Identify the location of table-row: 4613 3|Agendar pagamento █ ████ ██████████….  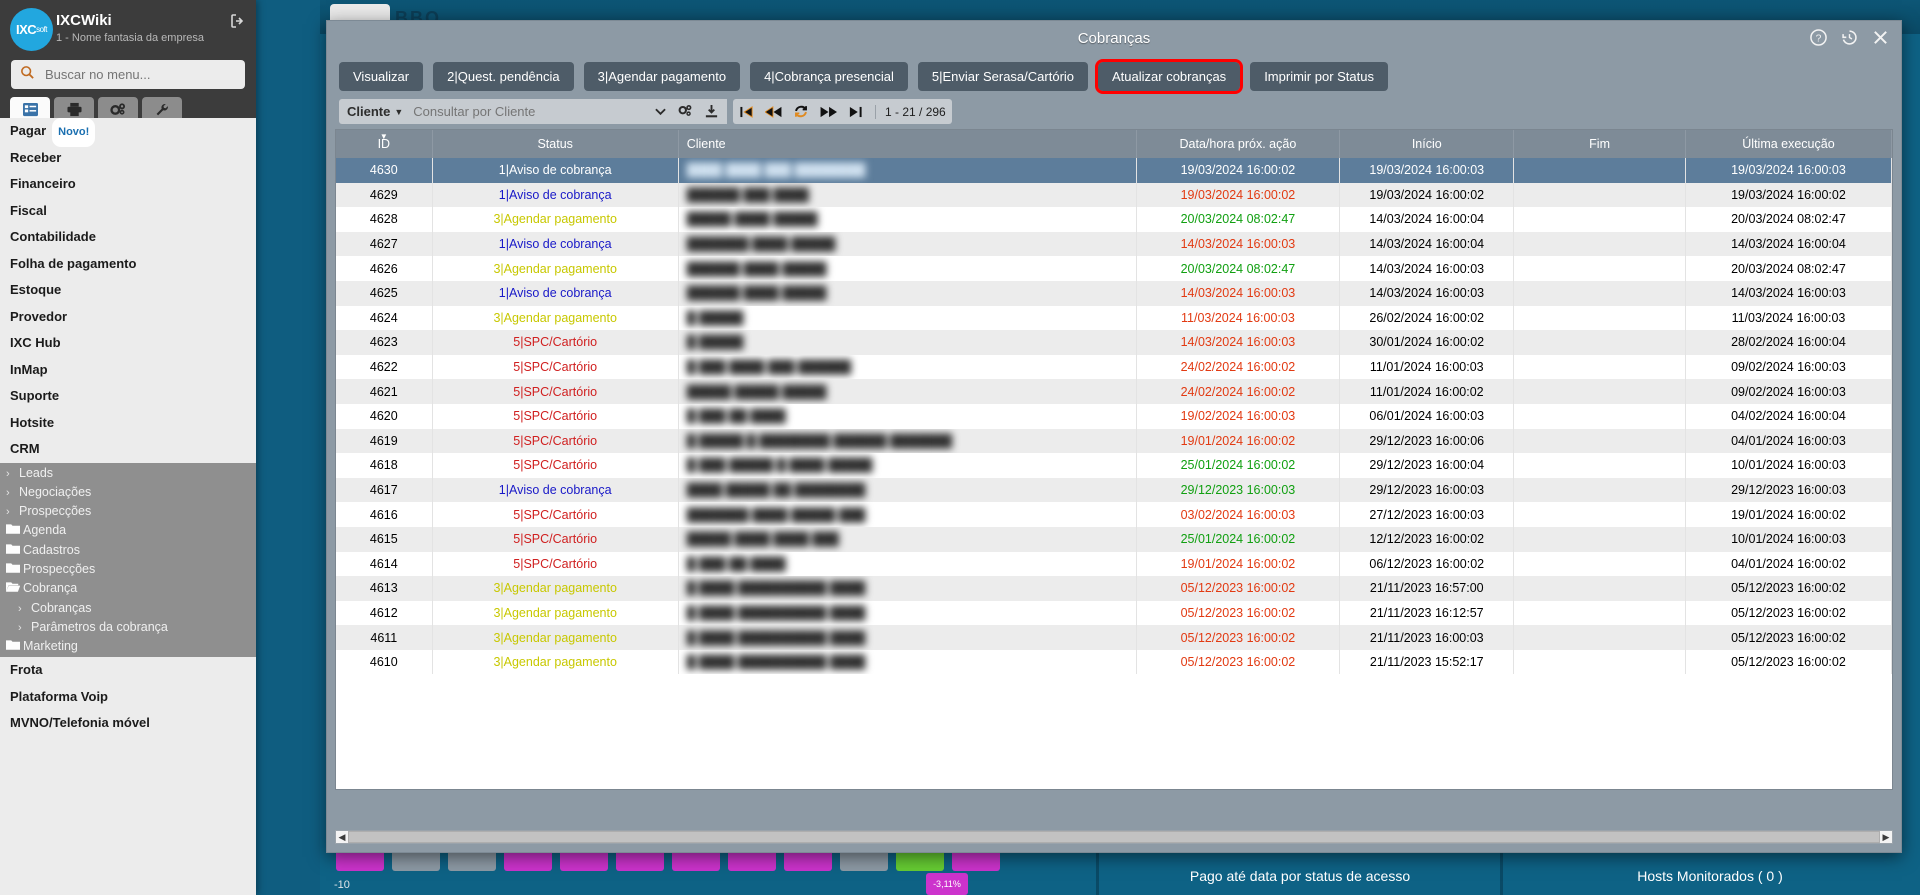
(1114, 588).